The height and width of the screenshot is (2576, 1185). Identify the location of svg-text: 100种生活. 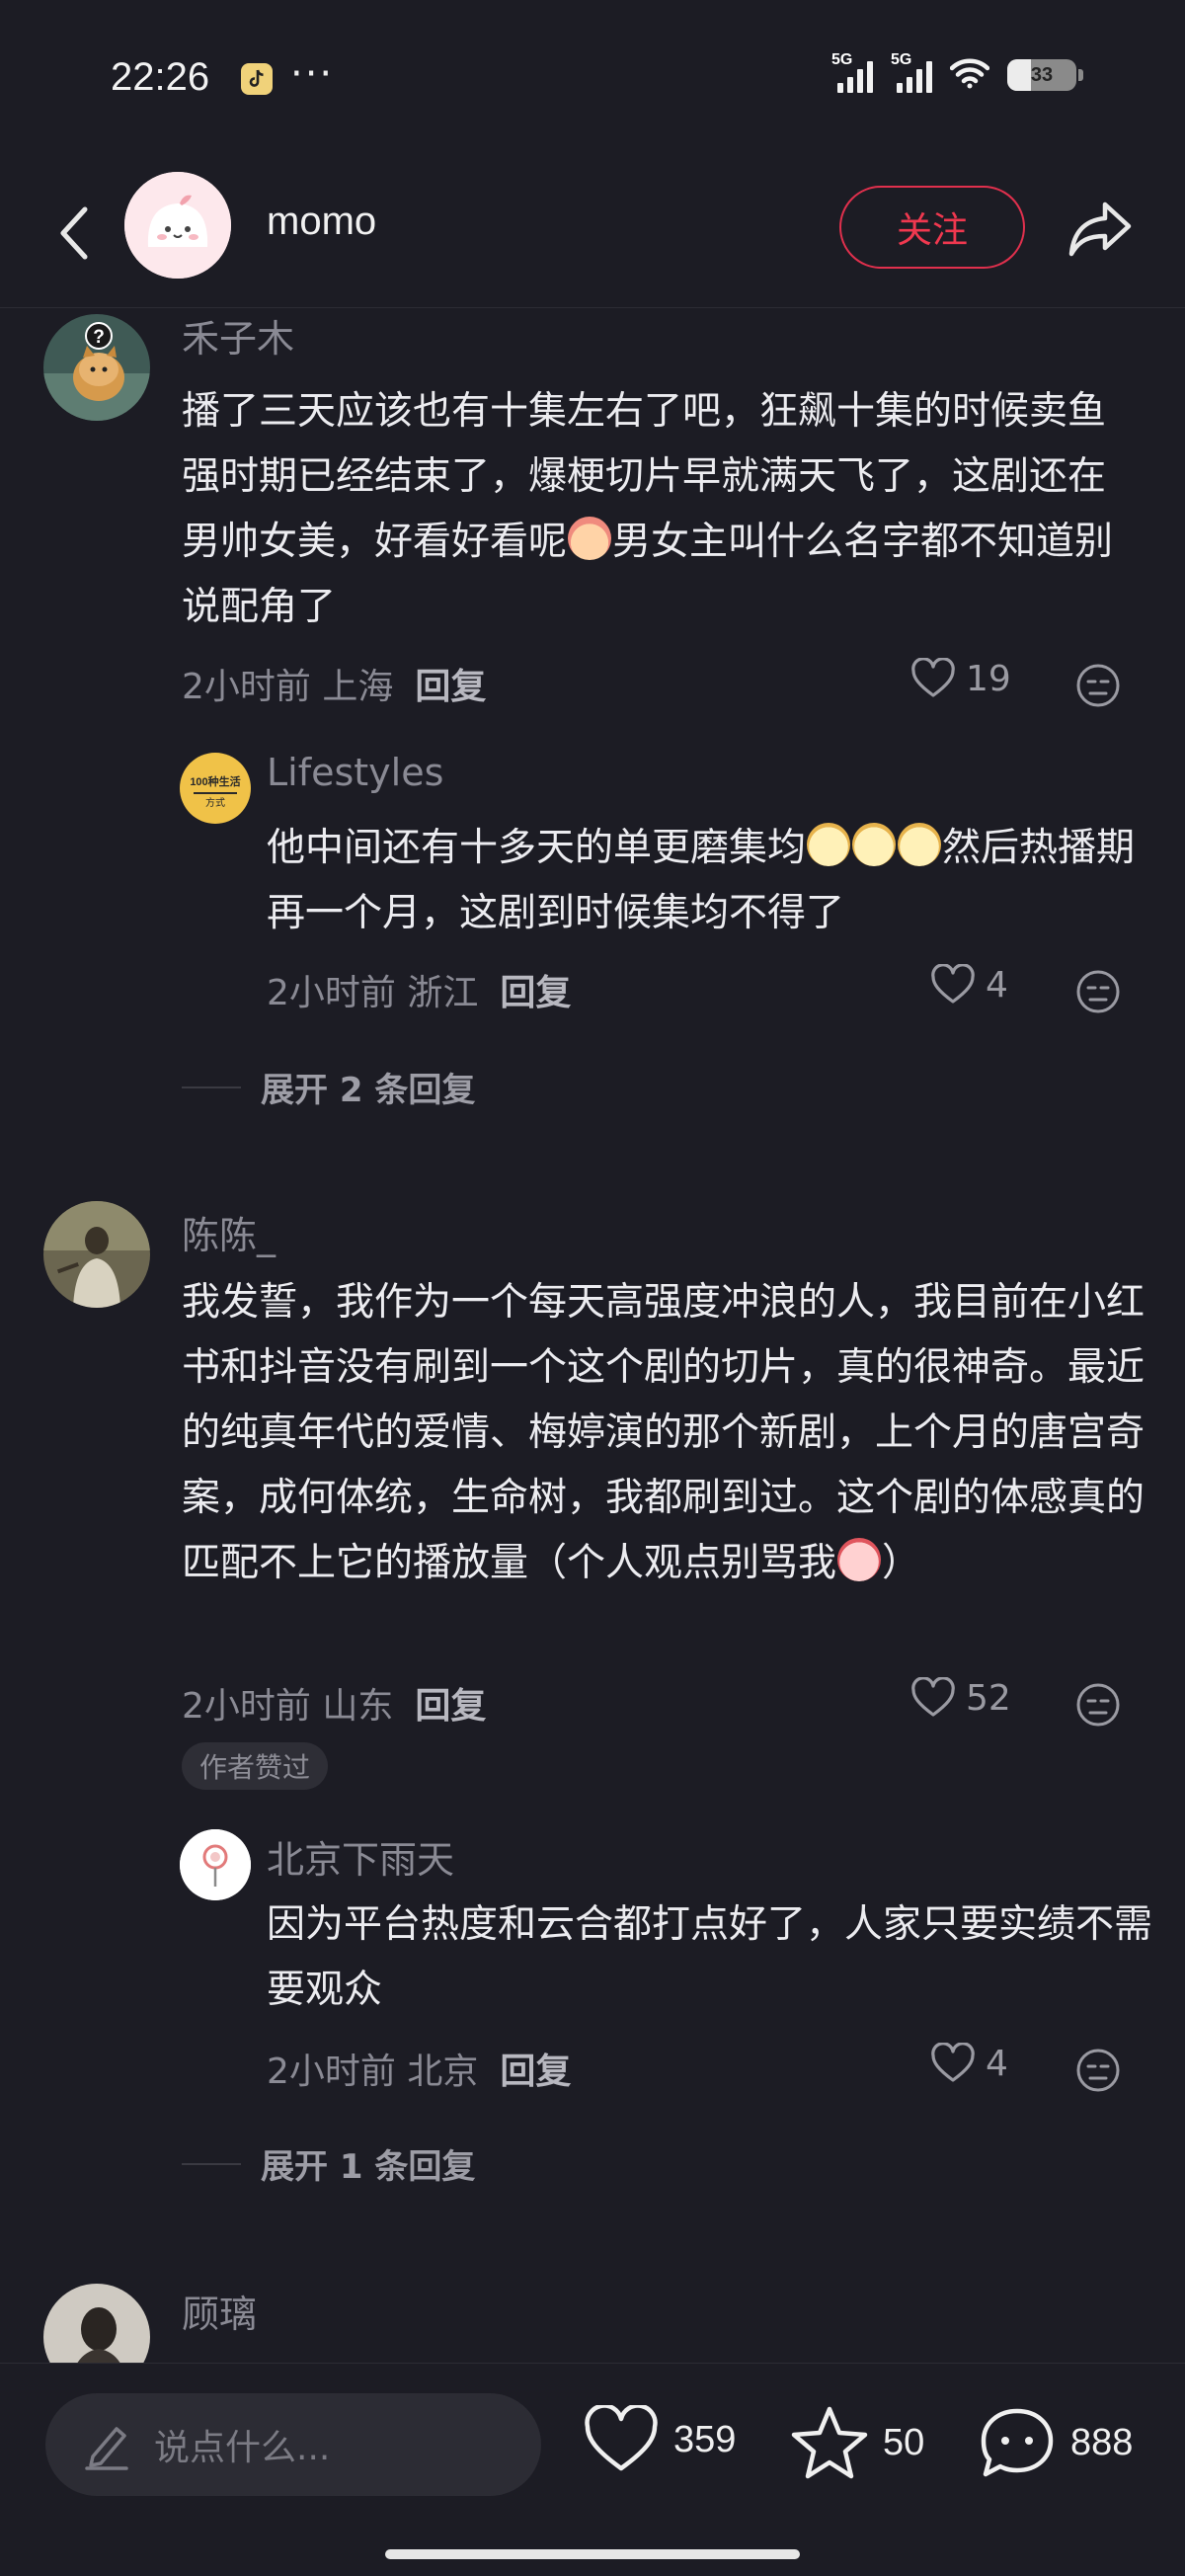
(215, 781).